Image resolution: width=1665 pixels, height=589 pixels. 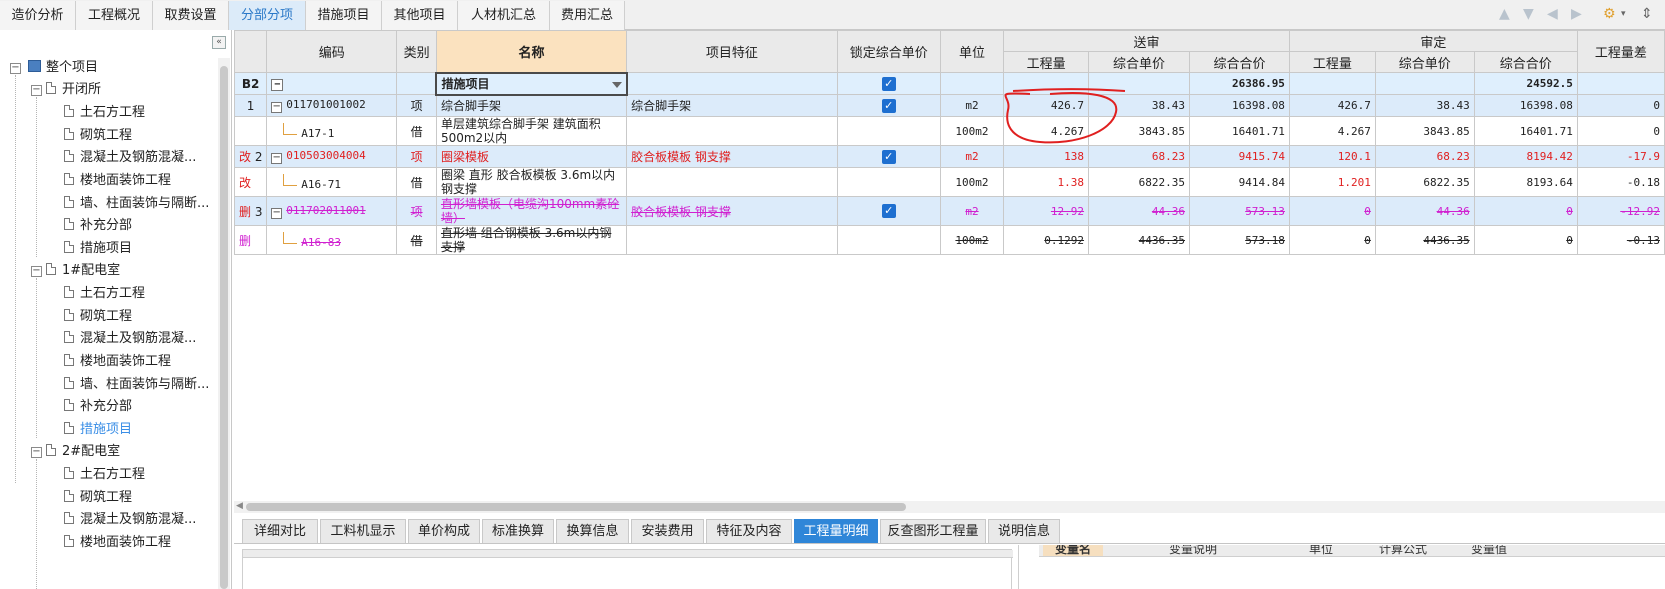 I want to click on cell-diff: -0.18, so click(x=1620, y=182).